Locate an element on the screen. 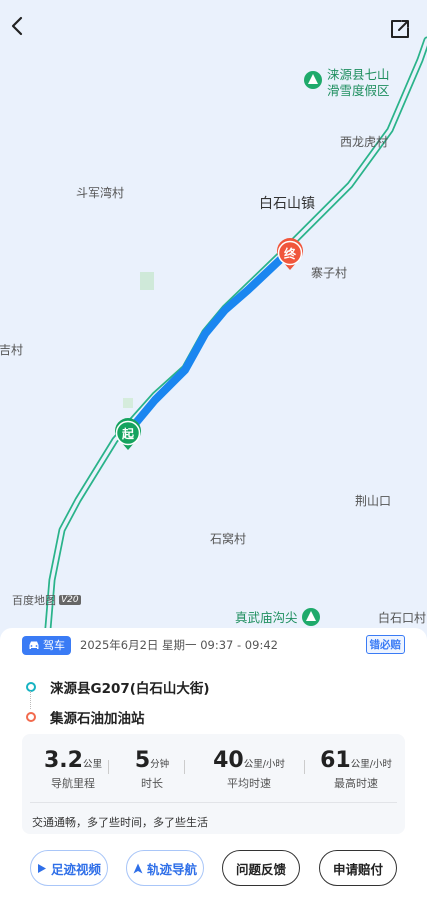  place-doujunwan: 斗军湾村 is located at coordinates (100, 193).